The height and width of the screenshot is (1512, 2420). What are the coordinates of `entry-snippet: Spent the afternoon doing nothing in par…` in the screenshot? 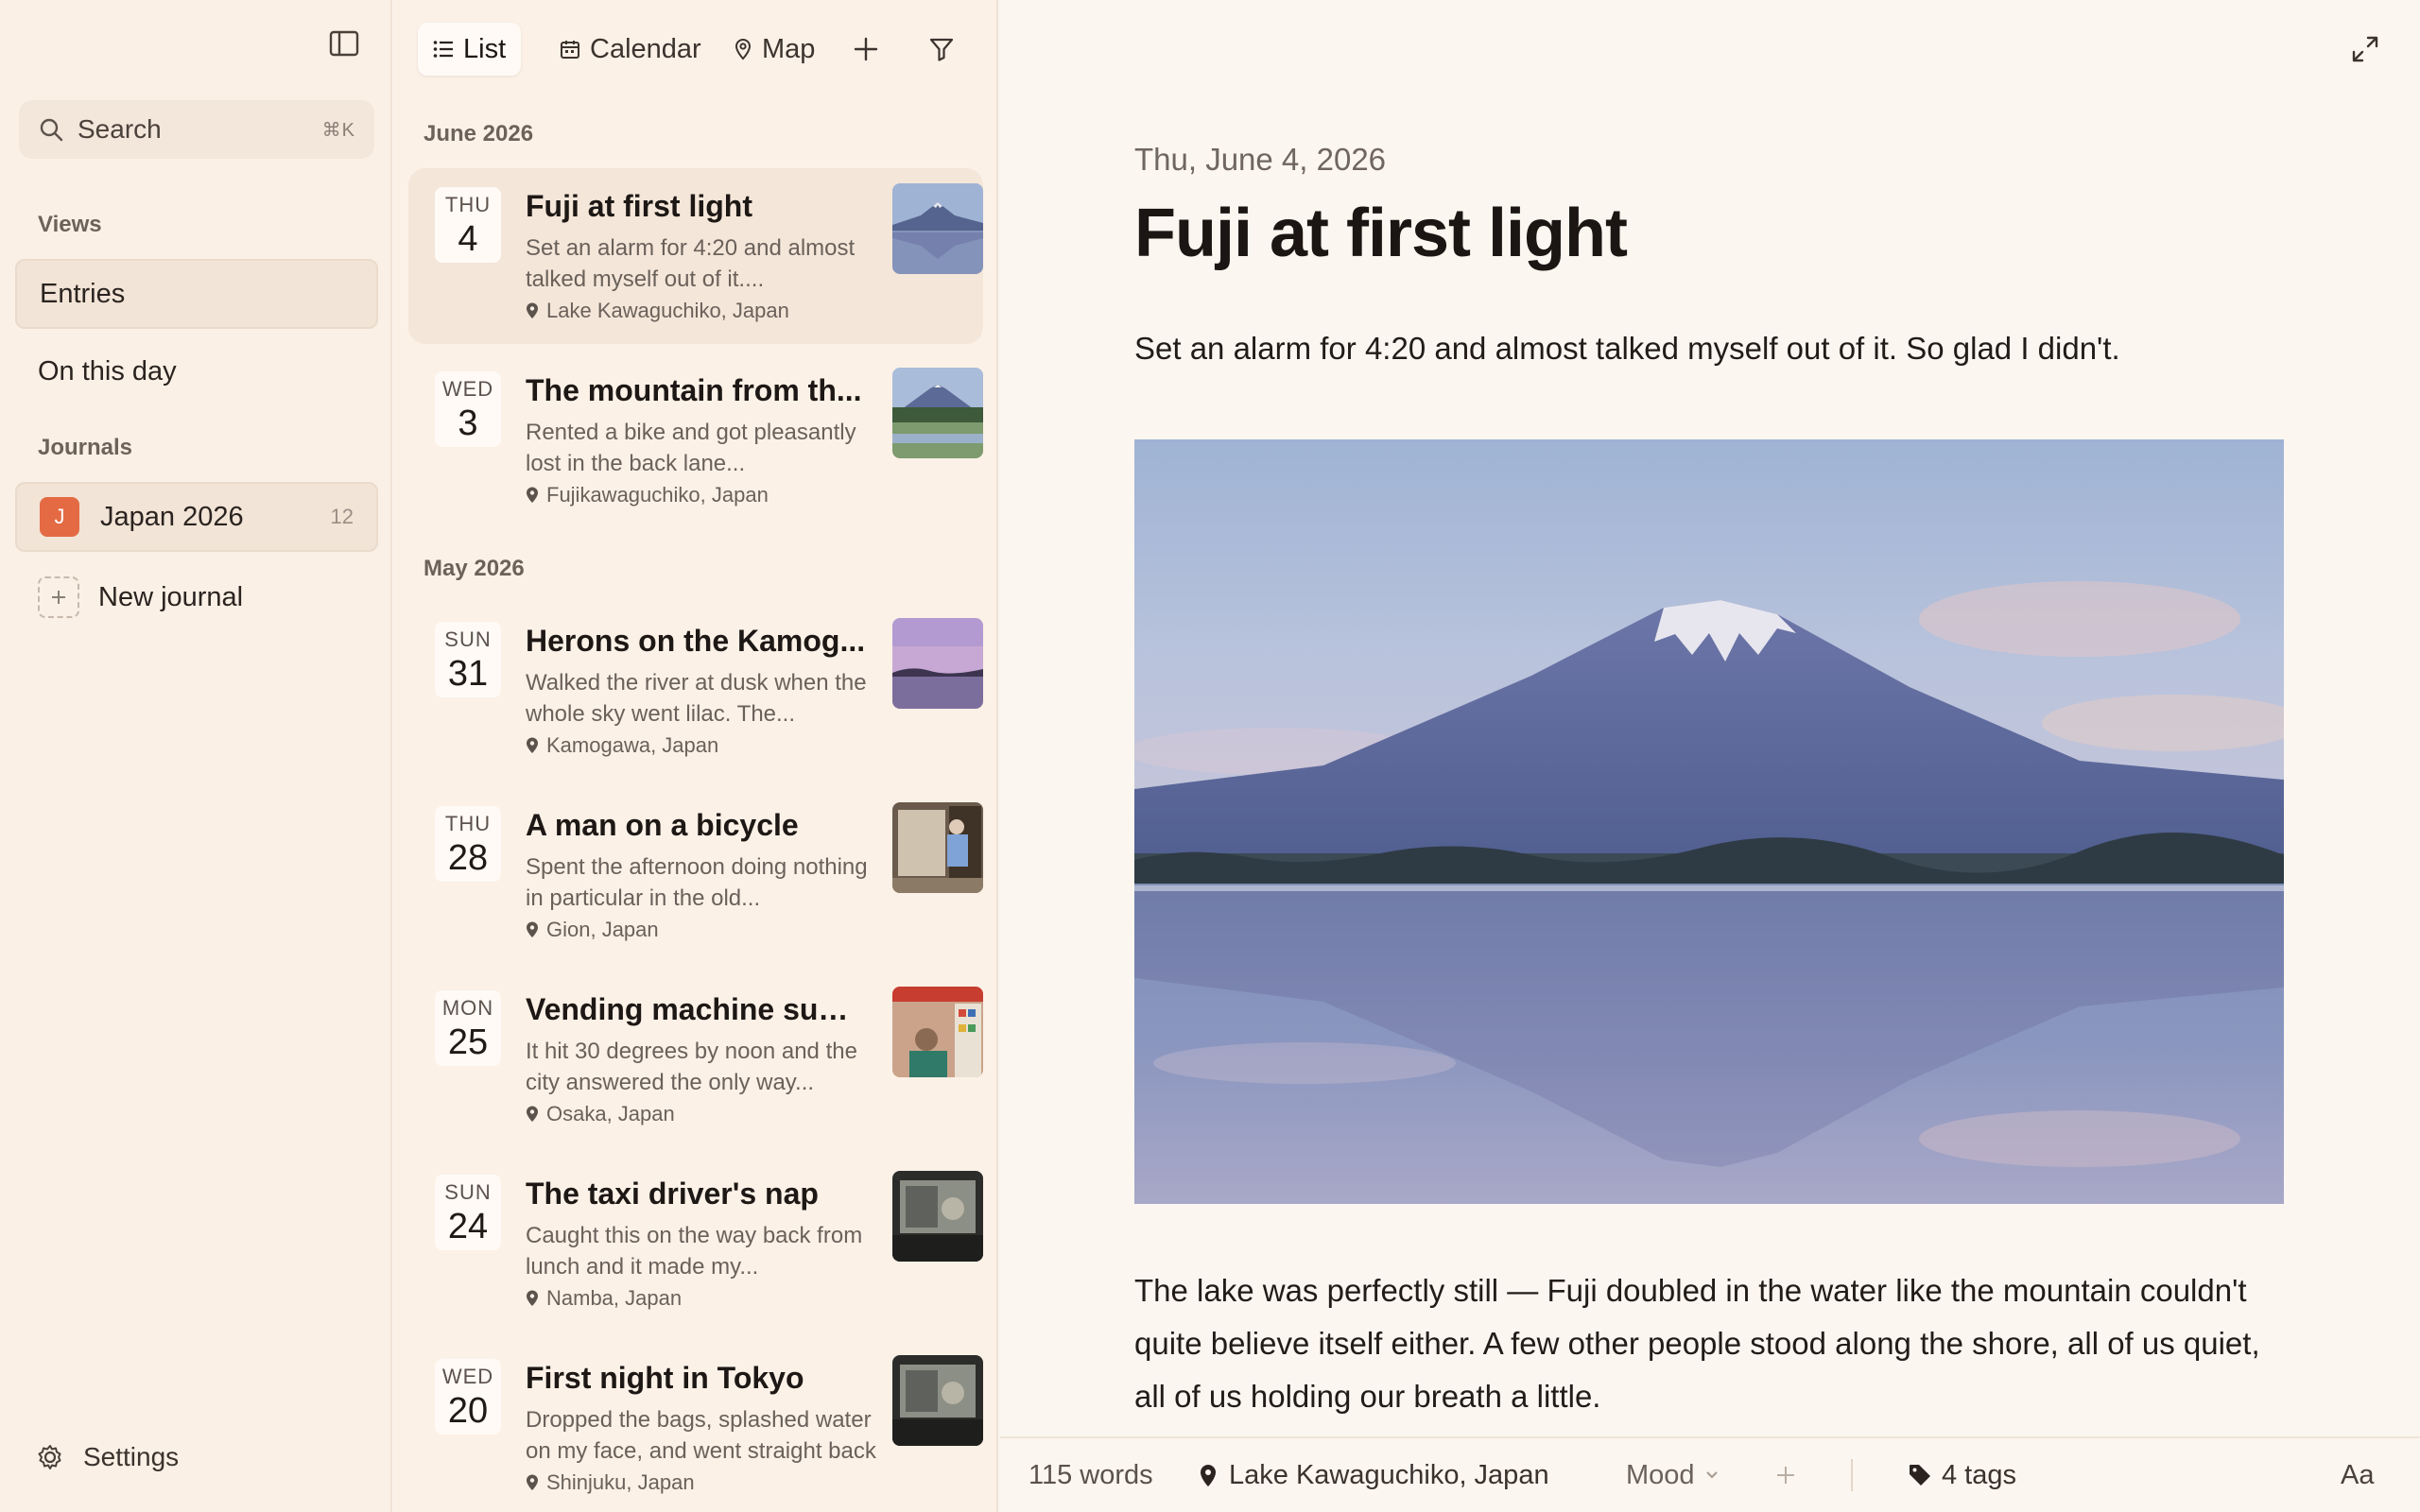 It's located at (697, 882).